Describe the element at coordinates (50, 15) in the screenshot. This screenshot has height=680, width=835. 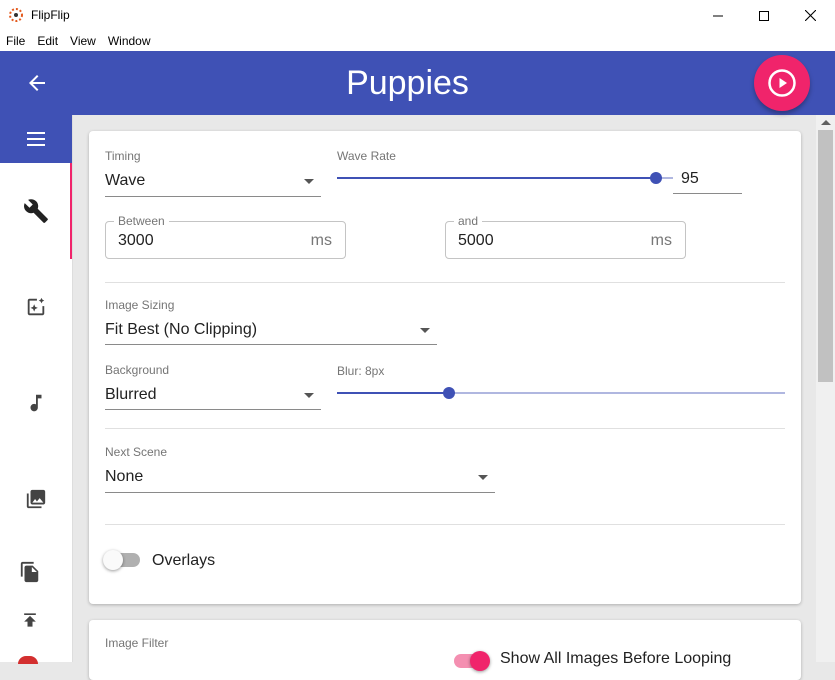
I see `window-title: FlipFlip` at that location.